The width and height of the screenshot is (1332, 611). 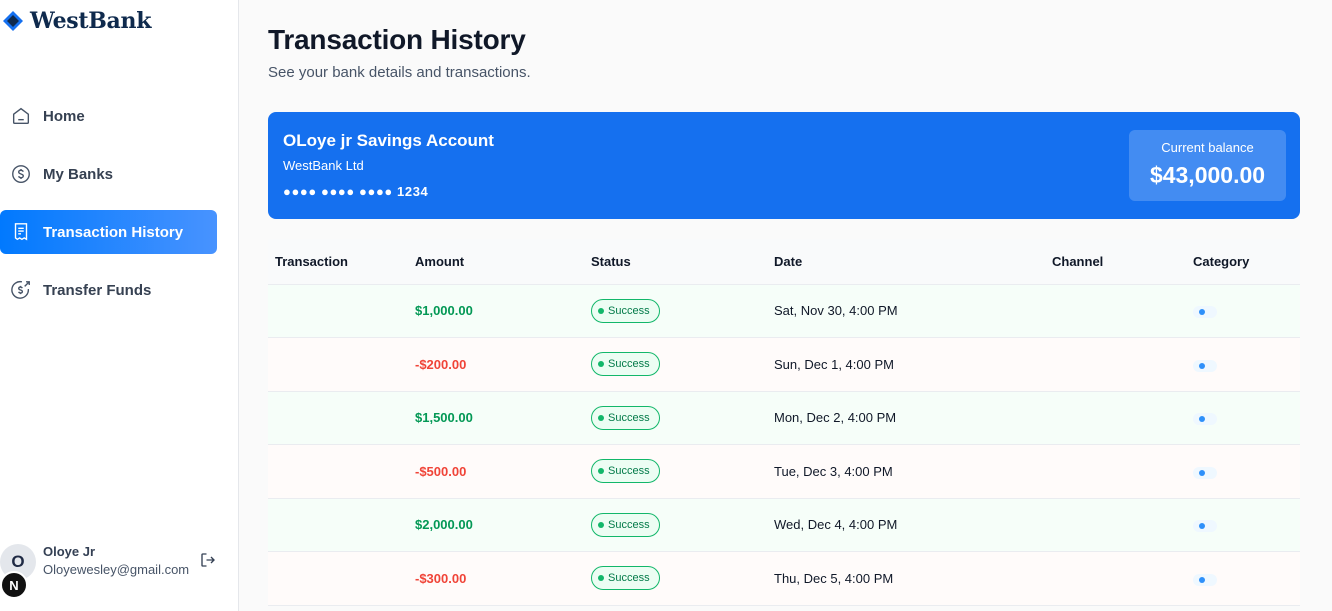 I want to click on user-email: Oloyewesley@gmail.com, so click(x=116, y=569).